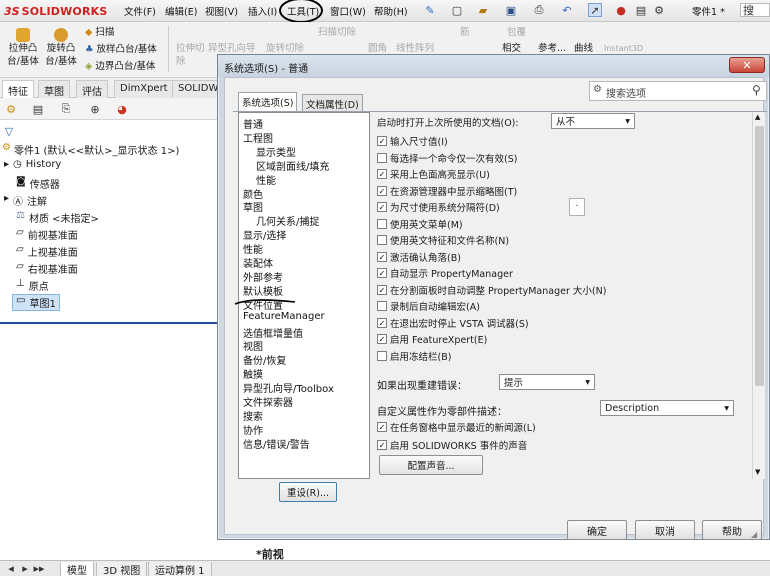 Image resolution: width=770 pixels, height=576 pixels. I want to click on option-row: ✓ 在退出宏时停止 VSTA 调试器(S), so click(453, 323).